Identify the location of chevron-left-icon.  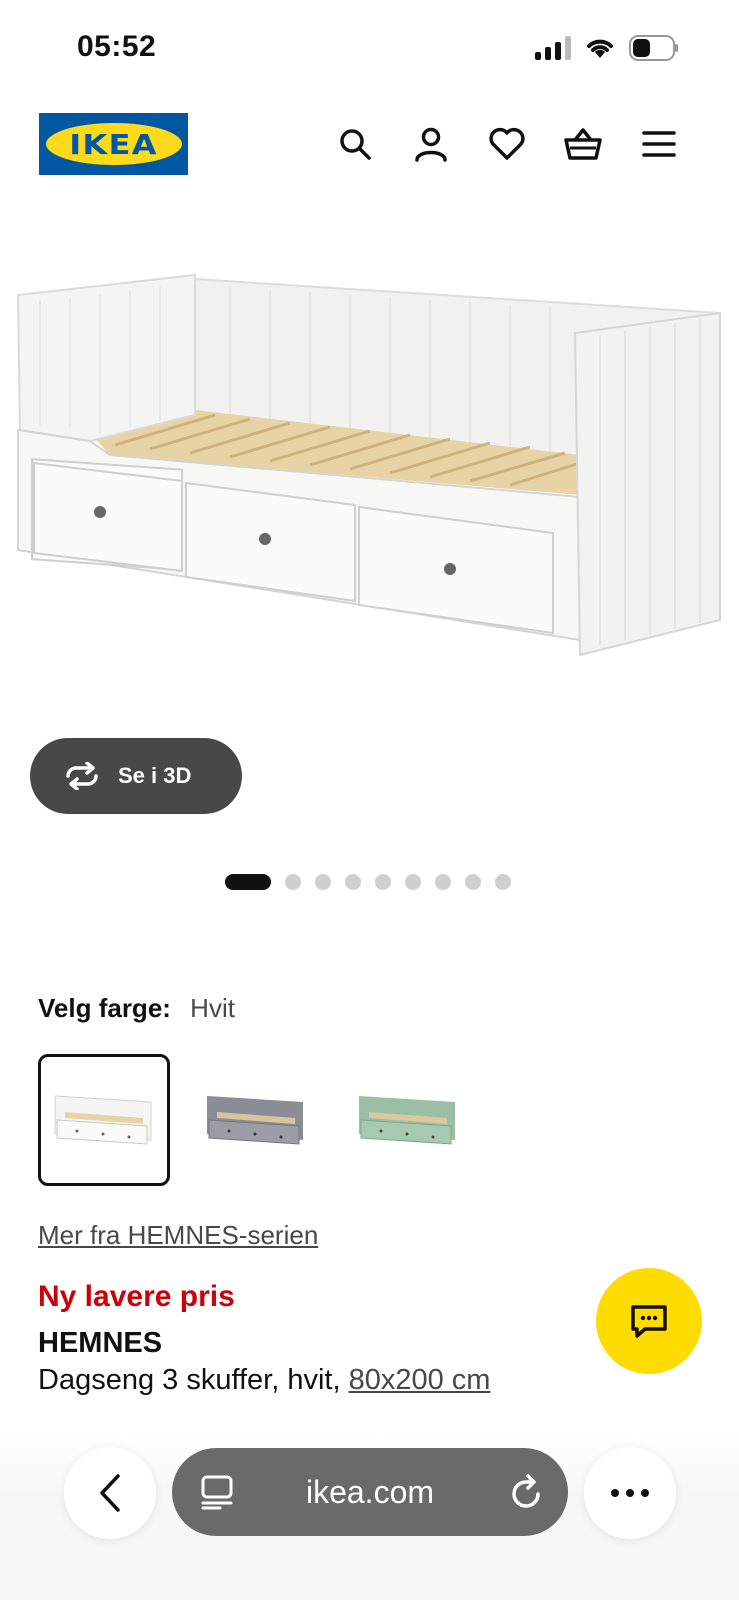
(110, 1493).